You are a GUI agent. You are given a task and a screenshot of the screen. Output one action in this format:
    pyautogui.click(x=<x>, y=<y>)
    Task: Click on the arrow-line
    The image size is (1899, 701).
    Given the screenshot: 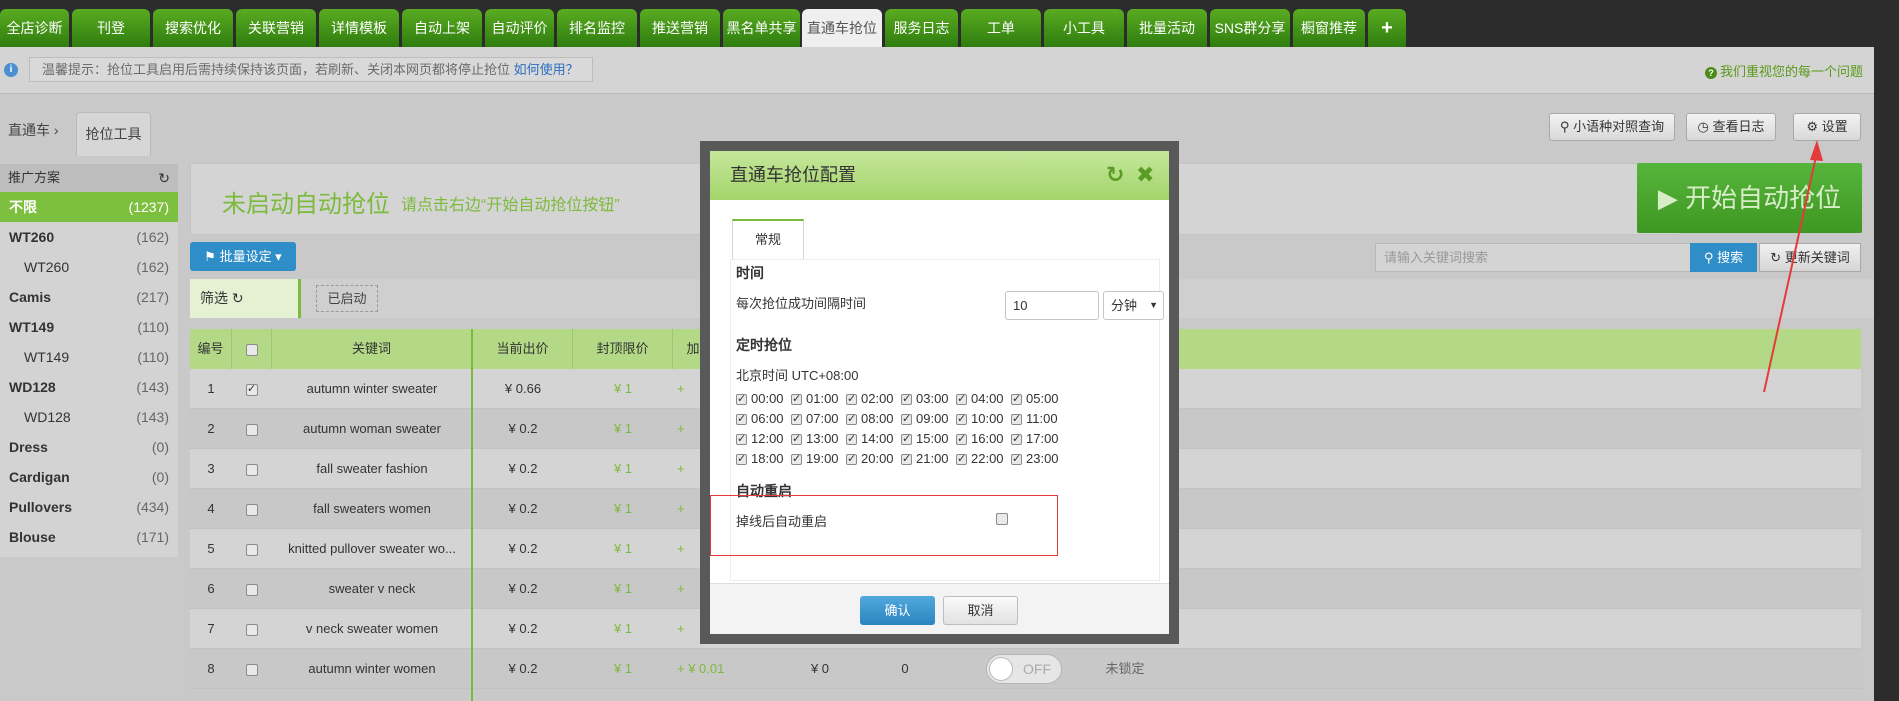 What is the action you would take?
    pyautogui.click(x=1790, y=272)
    